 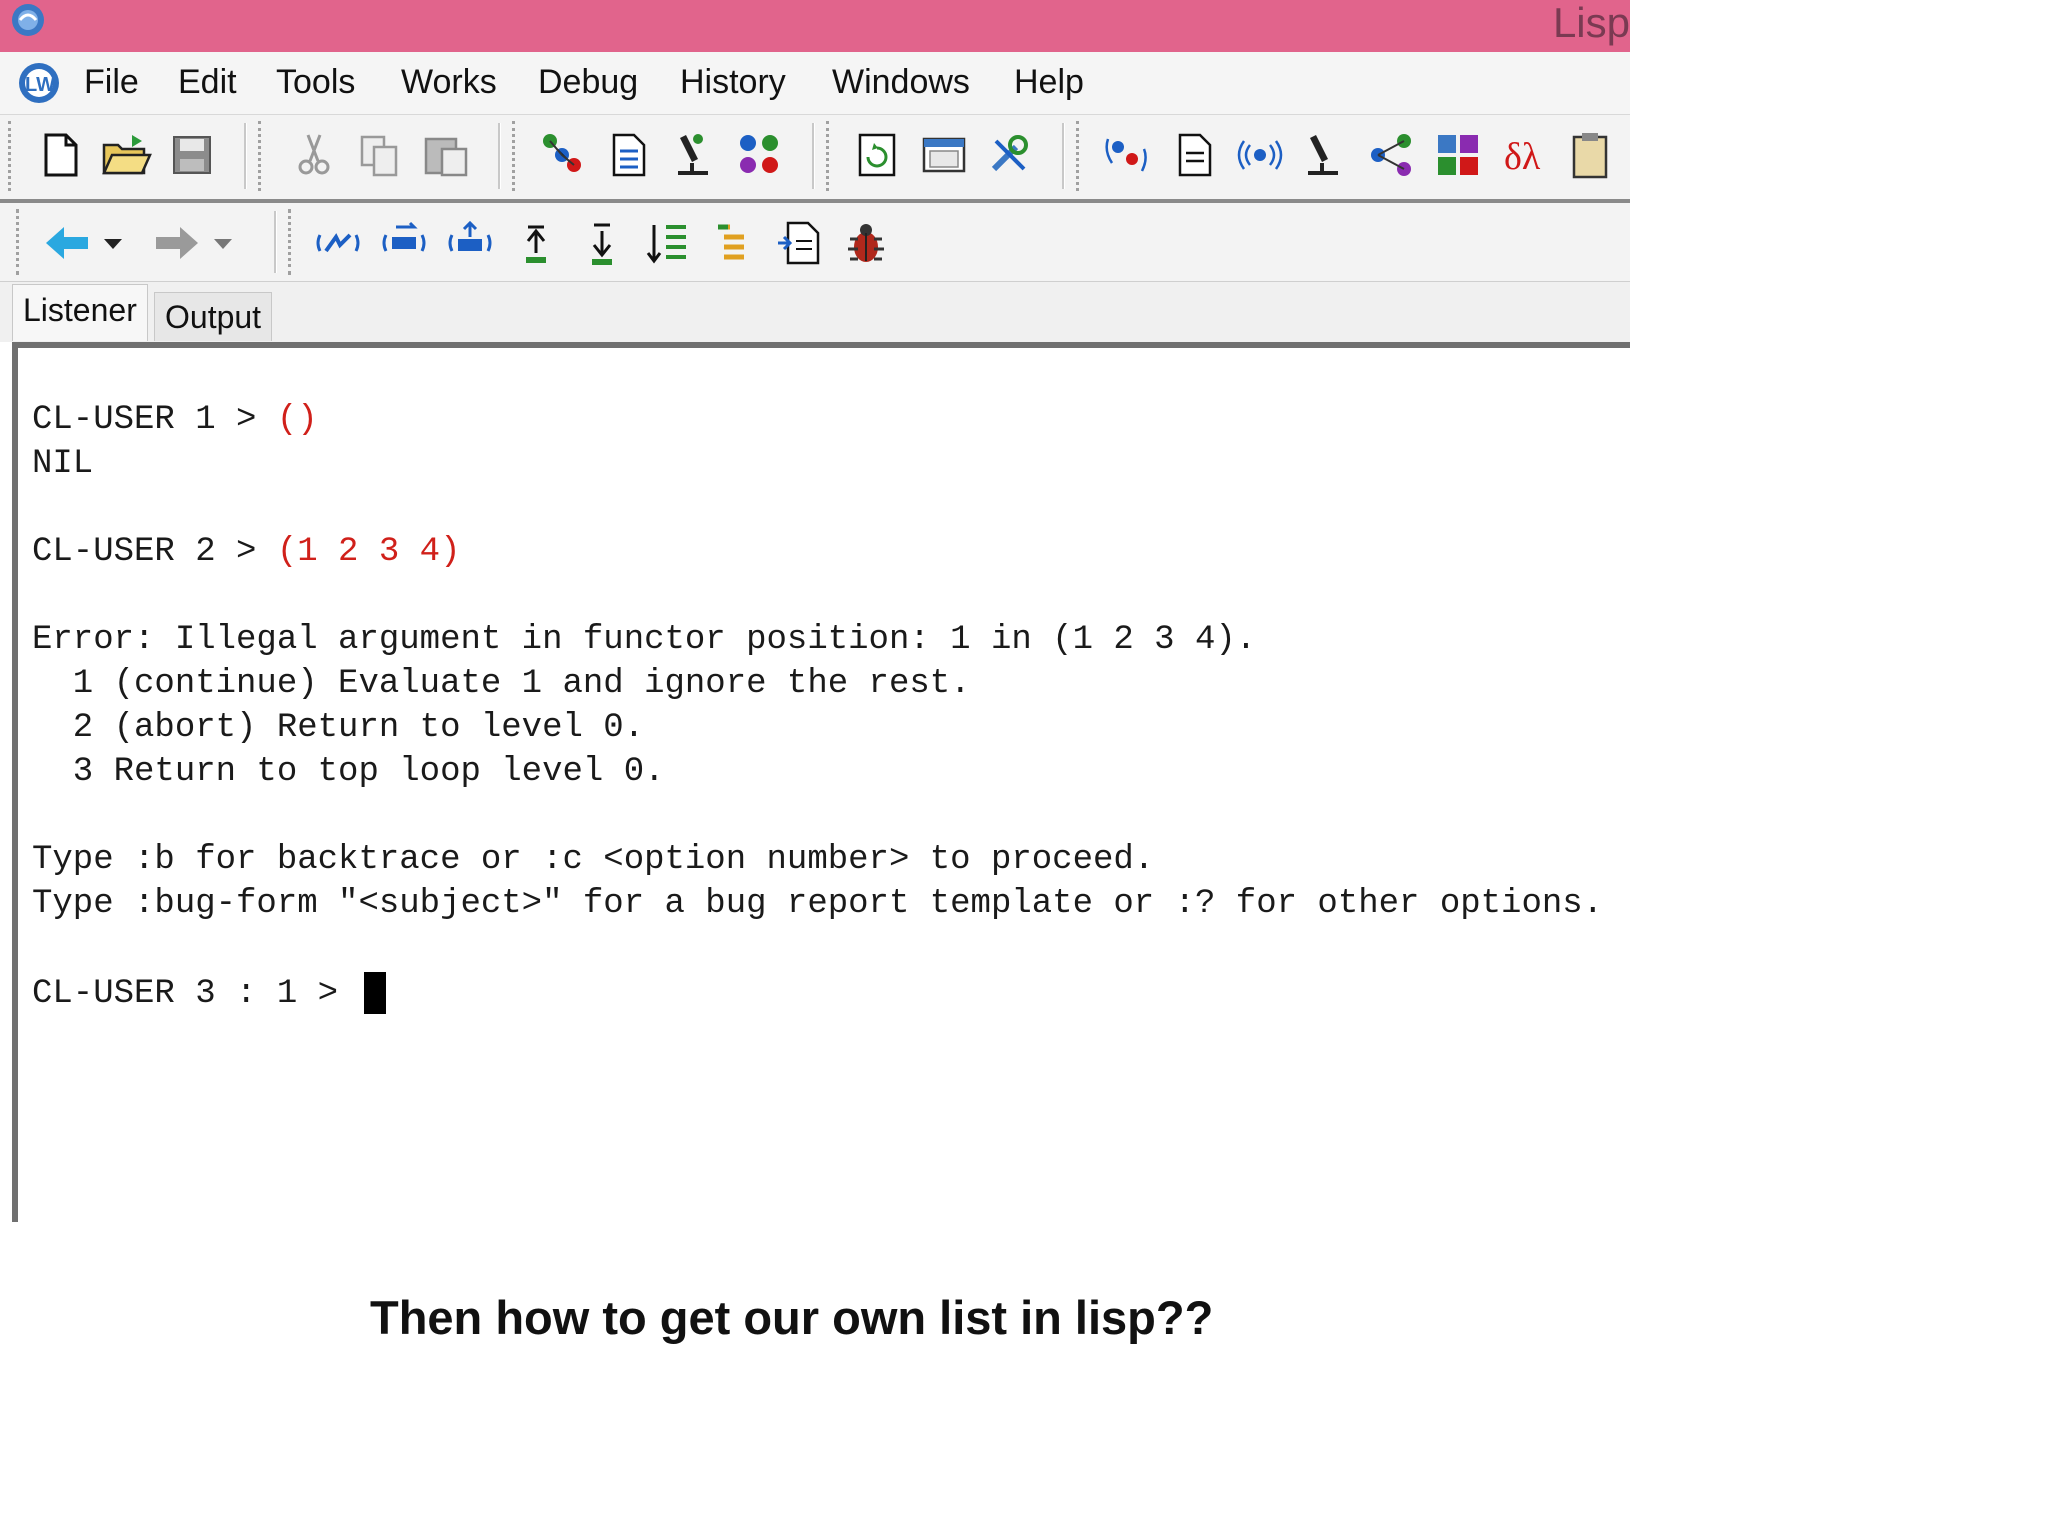 I want to click on app-logo-icon, so click(x=28, y=20).